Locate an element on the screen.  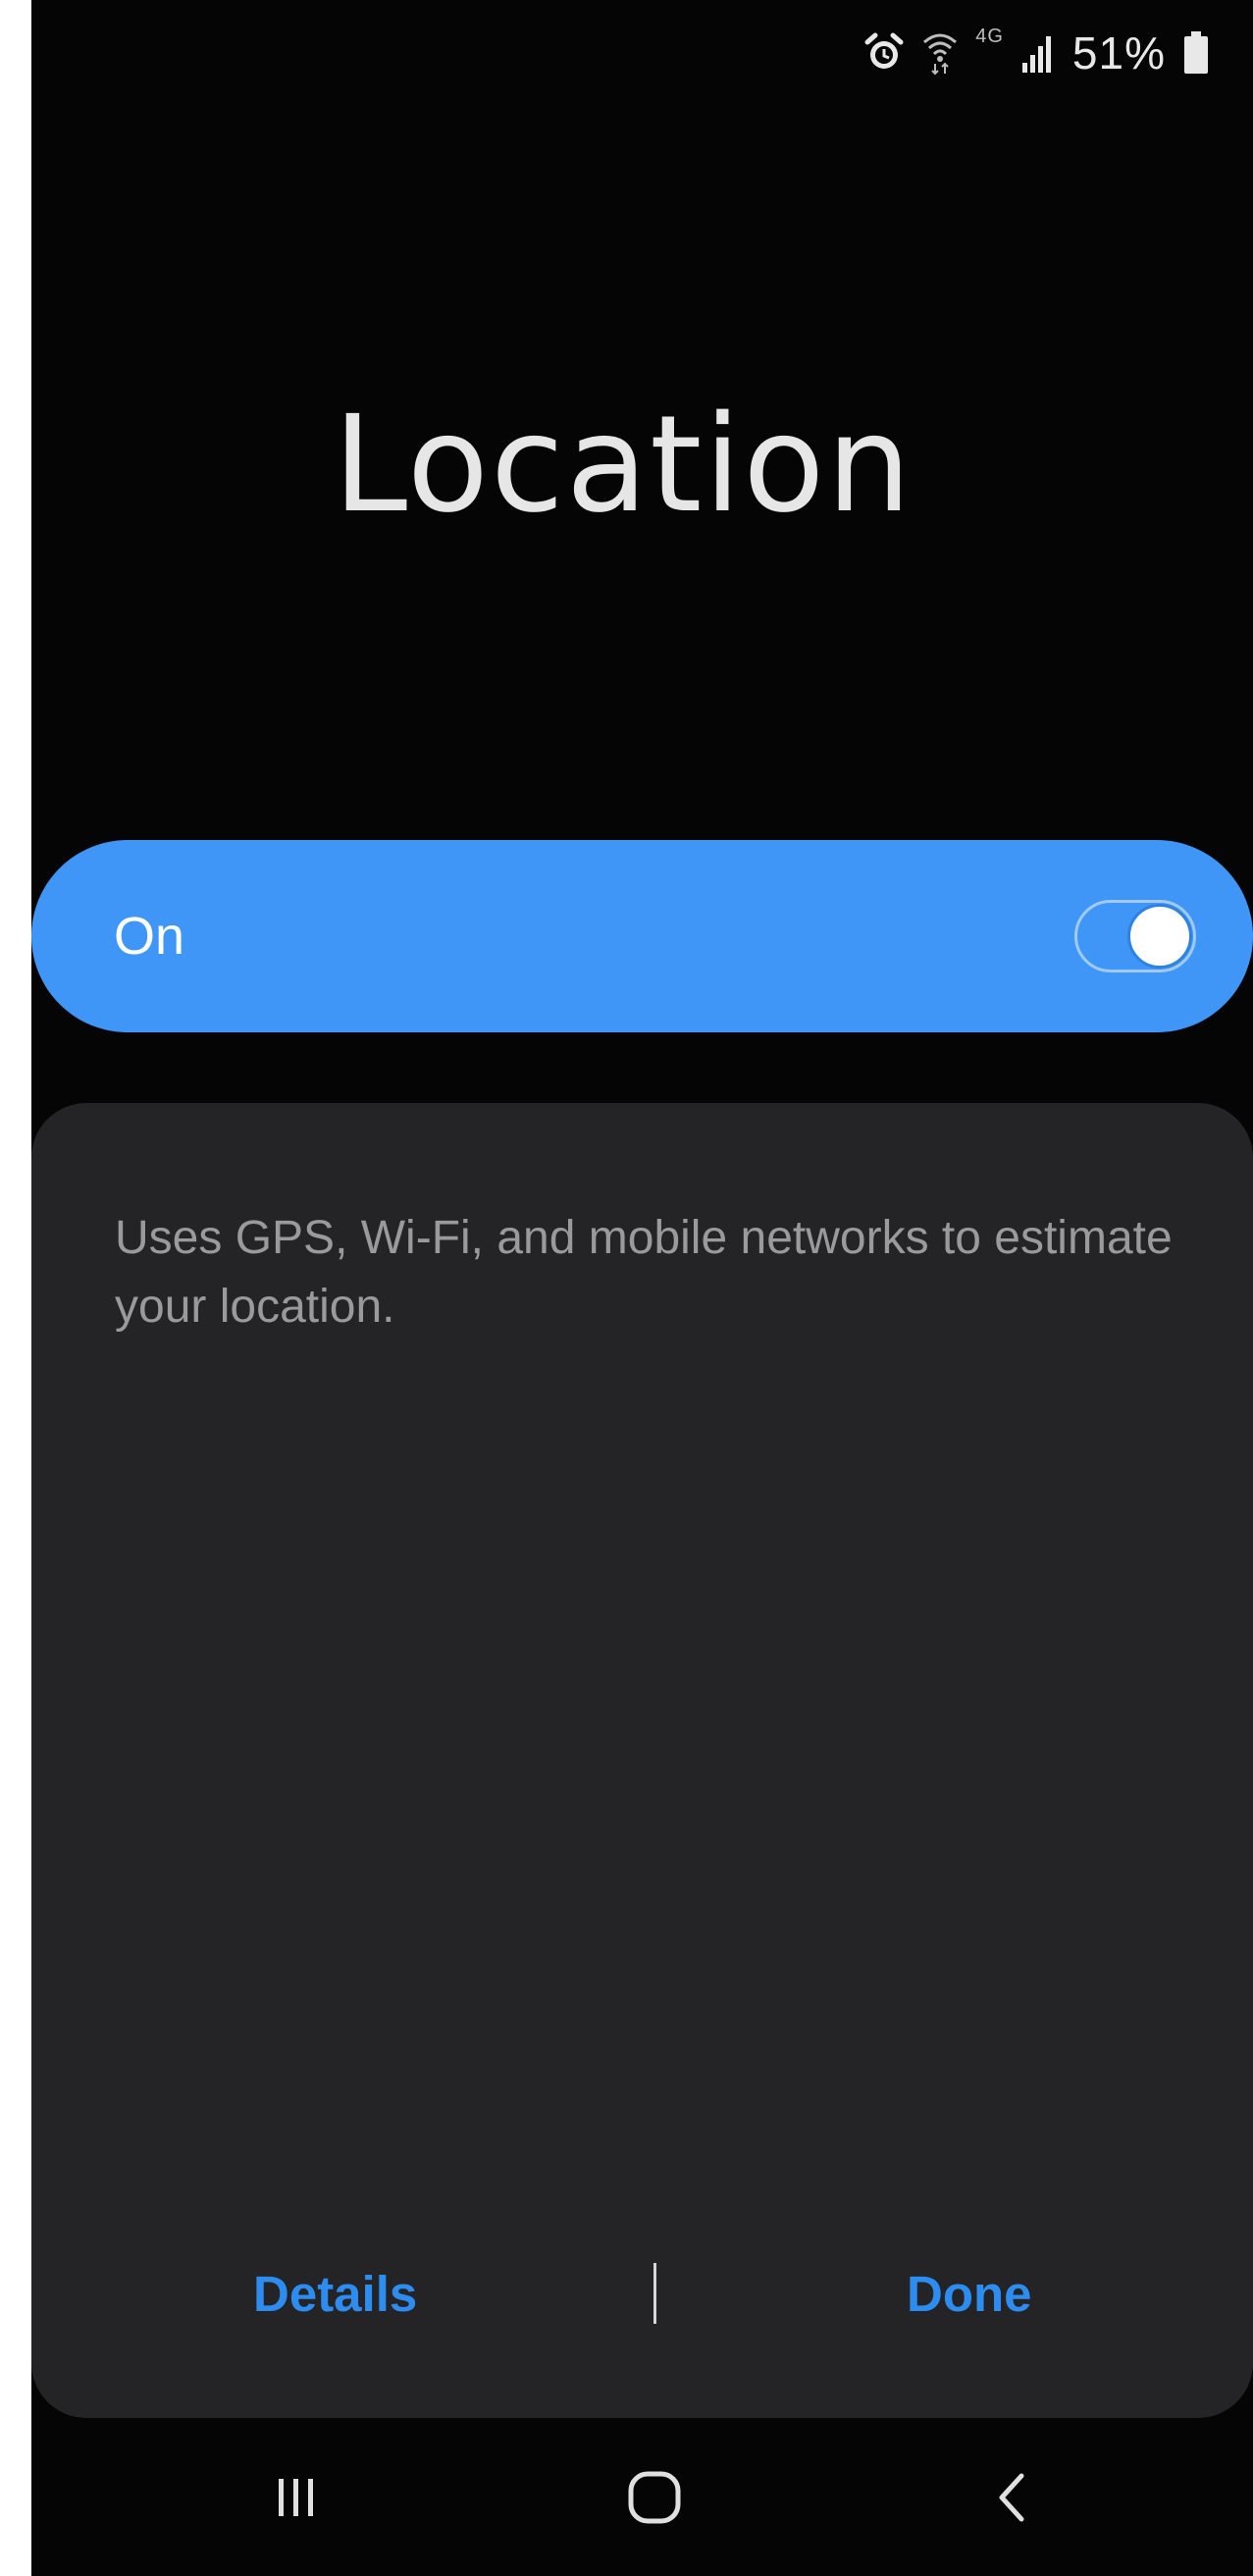
navigation-bar is located at coordinates (642, 2502).